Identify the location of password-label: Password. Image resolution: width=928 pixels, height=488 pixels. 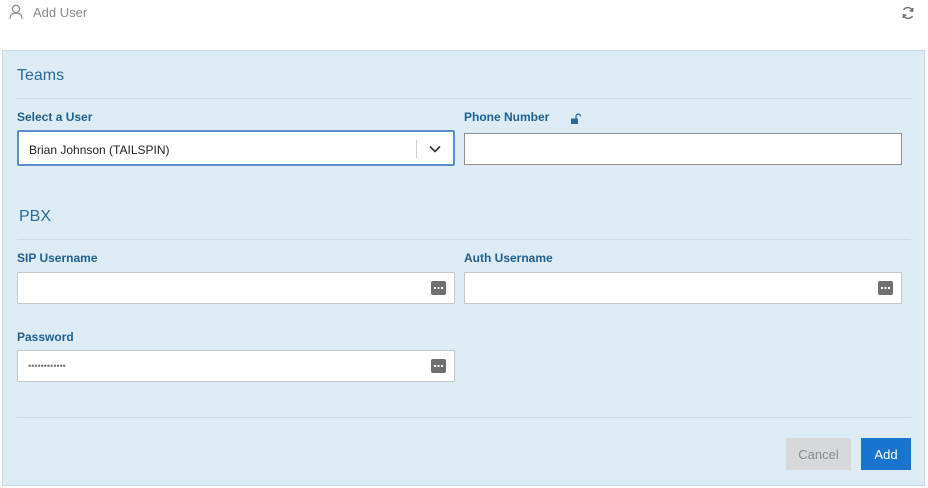
(45, 337).